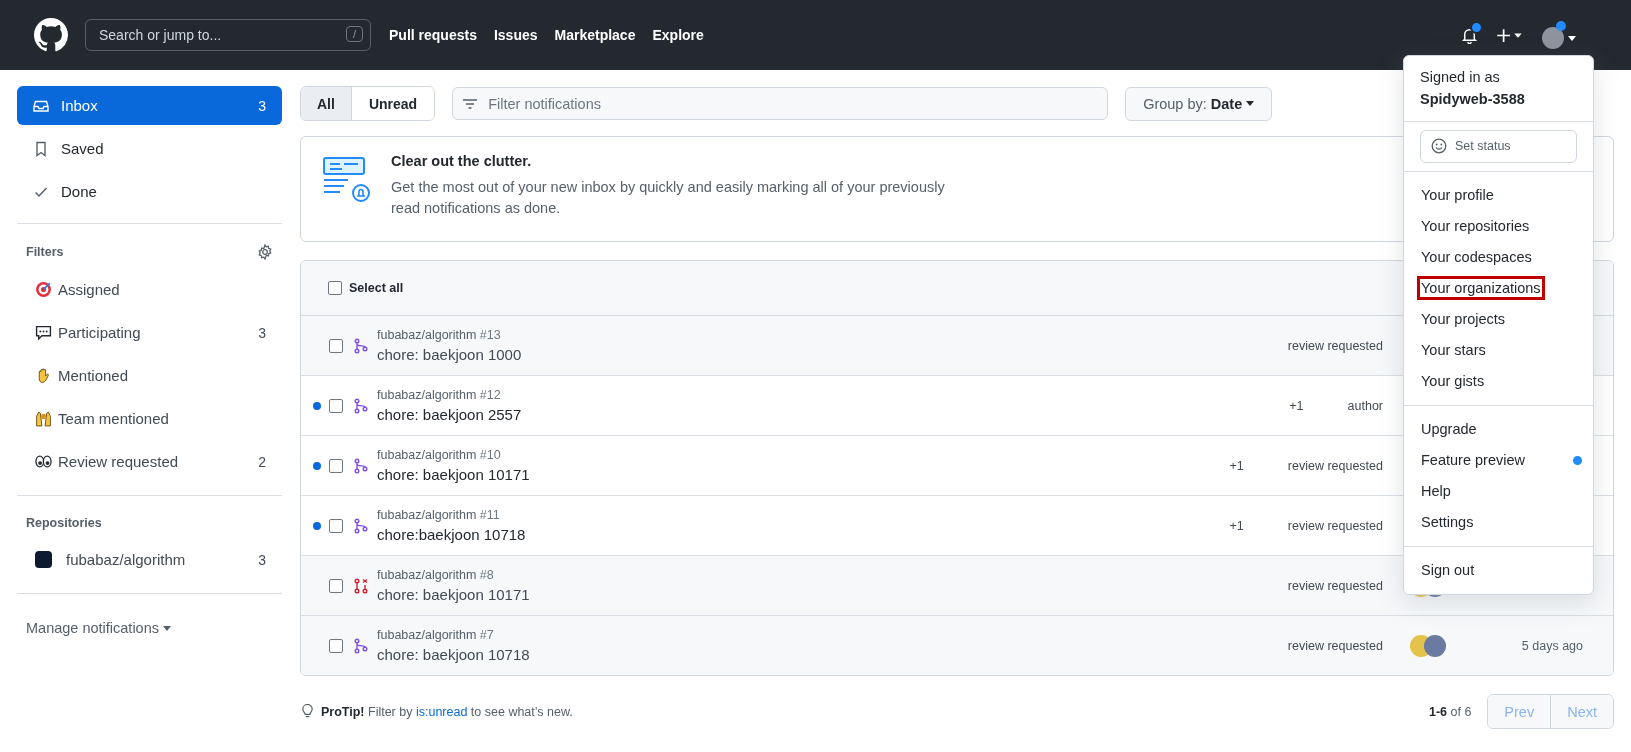 Image resolution: width=1631 pixels, height=752 pixels. What do you see at coordinates (1552, 645) in the screenshot?
I see `timestamp: 5 days ago` at bounding box center [1552, 645].